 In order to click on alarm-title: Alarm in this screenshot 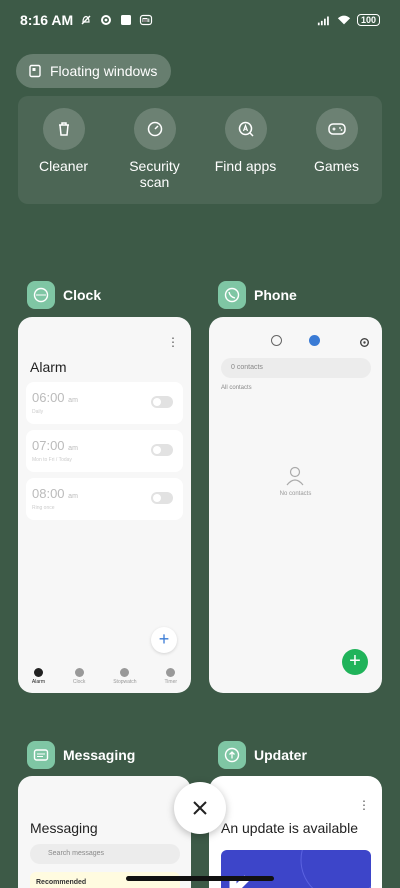, I will do `click(48, 367)`.